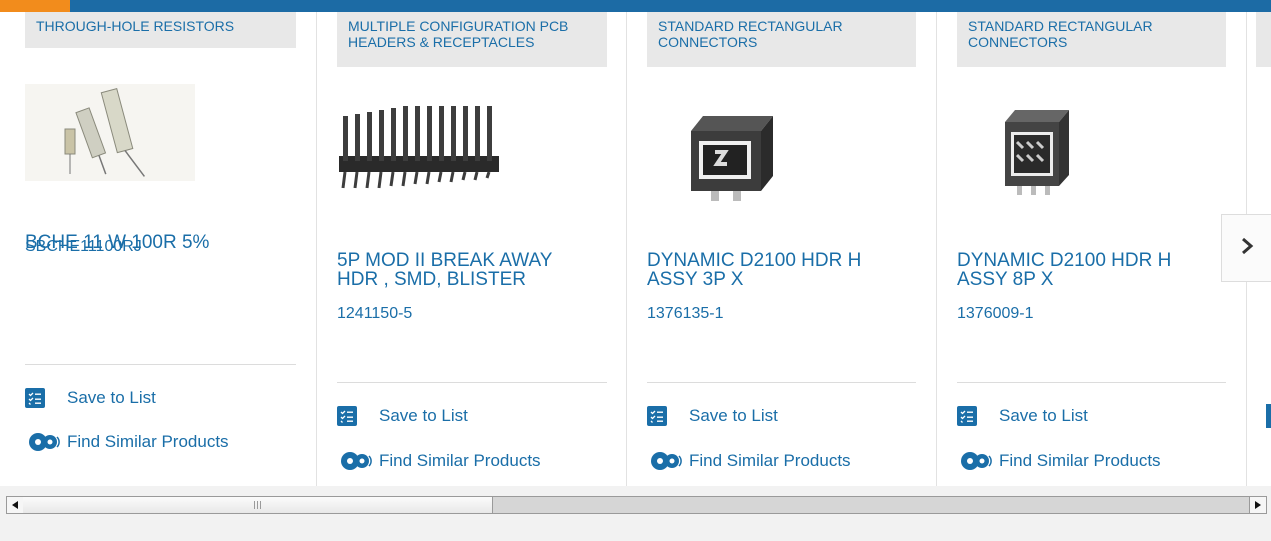  I want to click on scroll-right-arrow-icon, so click(1258, 505).